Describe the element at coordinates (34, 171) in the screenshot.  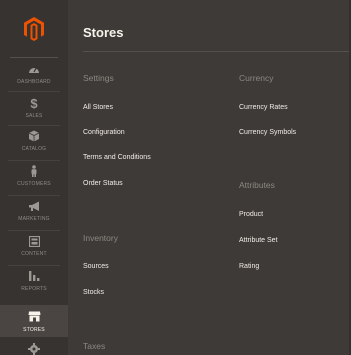
I see `person-icon` at that location.